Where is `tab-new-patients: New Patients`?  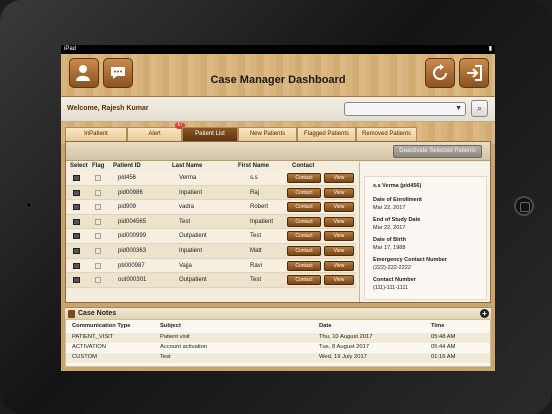 tab-new-patients: New Patients is located at coordinates (267, 134).